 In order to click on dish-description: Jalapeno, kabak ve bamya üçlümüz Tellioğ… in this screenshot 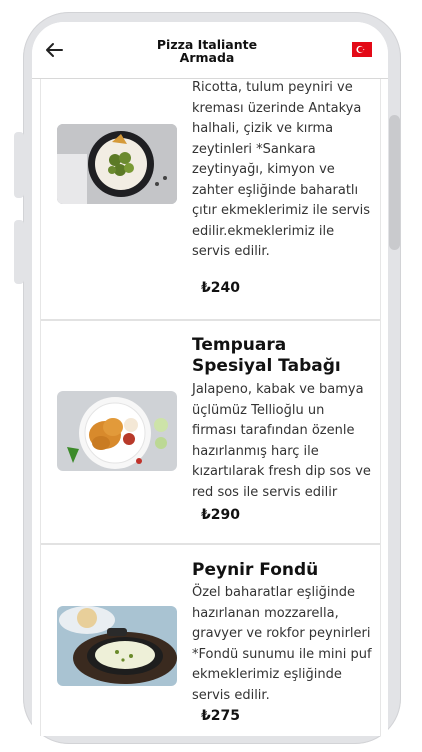, I will do `click(281, 441)`.